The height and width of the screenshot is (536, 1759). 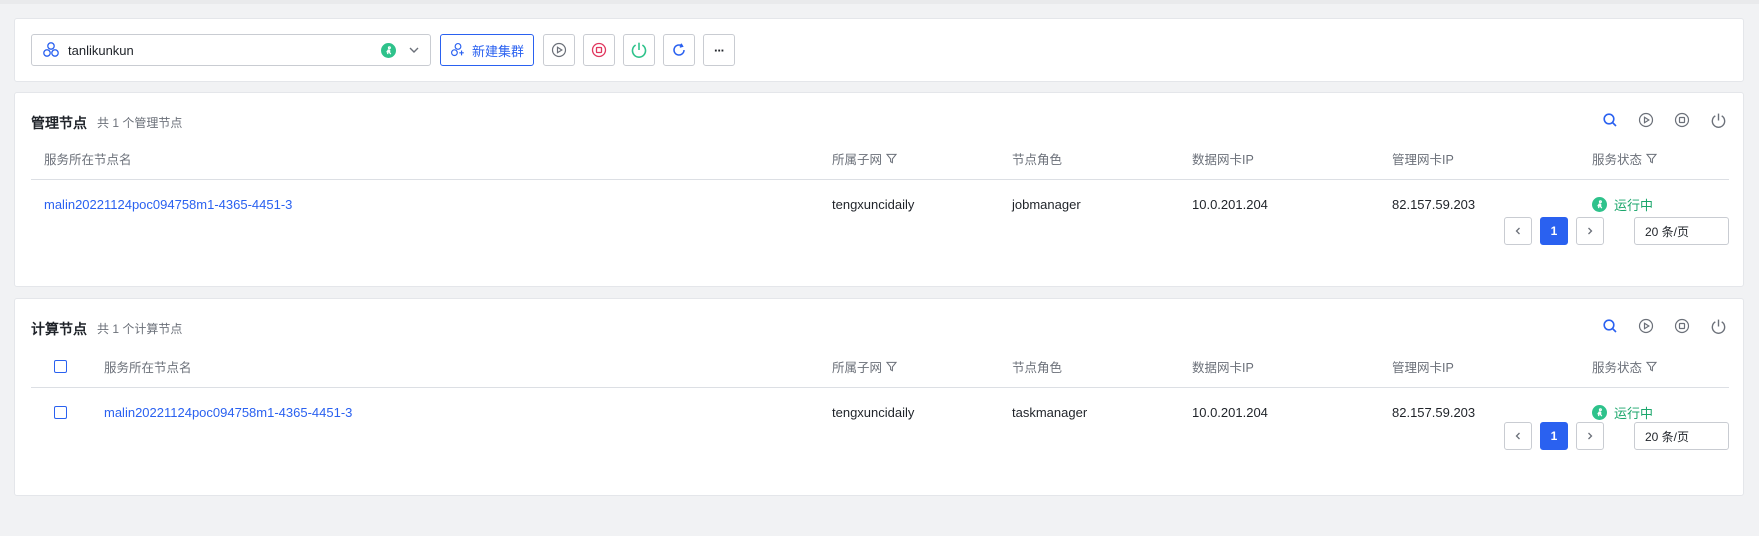 What do you see at coordinates (458, 50) in the screenshot?
I see `cluster-add-icon` at bounding box center [458, 50].